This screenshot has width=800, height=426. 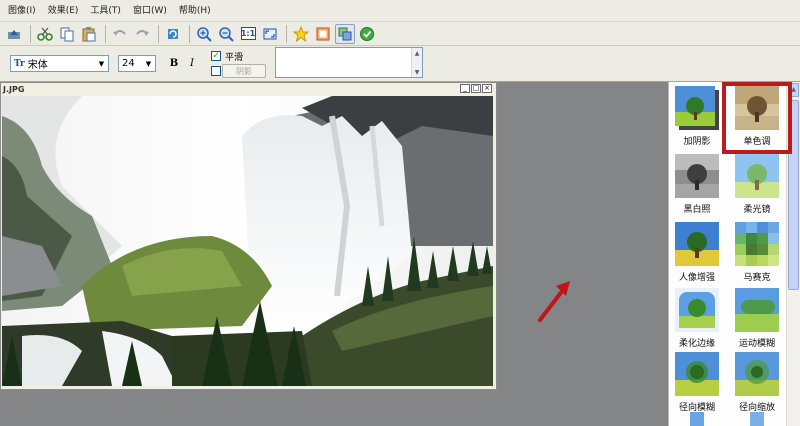 What do you see at coordinates (417, 53) in the screenshot?
I see `scroll-up-icon: ▲` at bounding box center [417, 53].